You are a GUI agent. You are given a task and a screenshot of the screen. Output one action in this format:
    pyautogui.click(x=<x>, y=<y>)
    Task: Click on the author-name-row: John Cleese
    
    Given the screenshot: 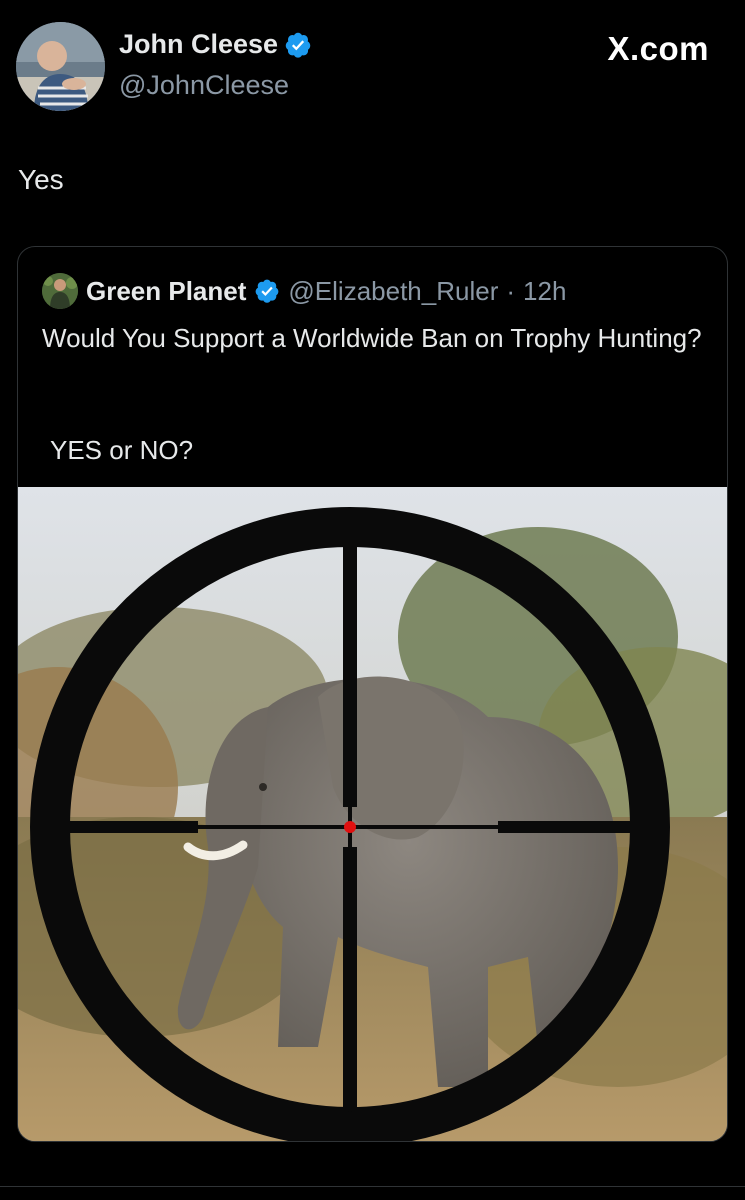 What is the action you would take?
    pyautogui.click(x=215, y=44)
    